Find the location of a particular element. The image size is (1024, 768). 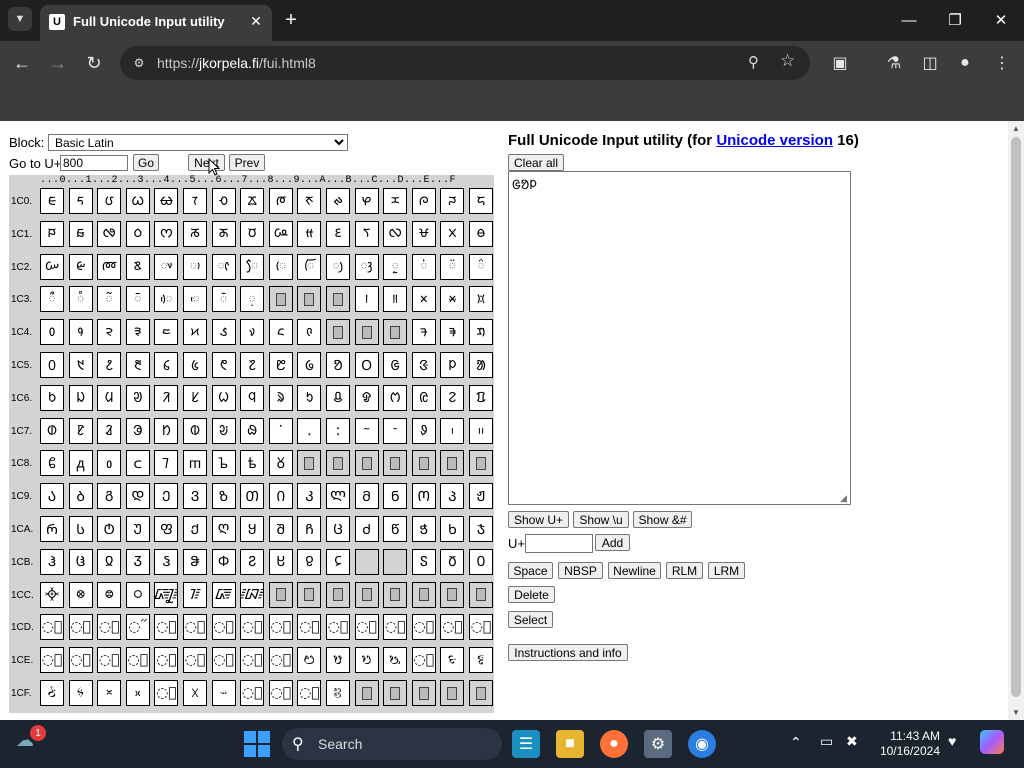

select-button: Select is located at coordinates (530, 619).